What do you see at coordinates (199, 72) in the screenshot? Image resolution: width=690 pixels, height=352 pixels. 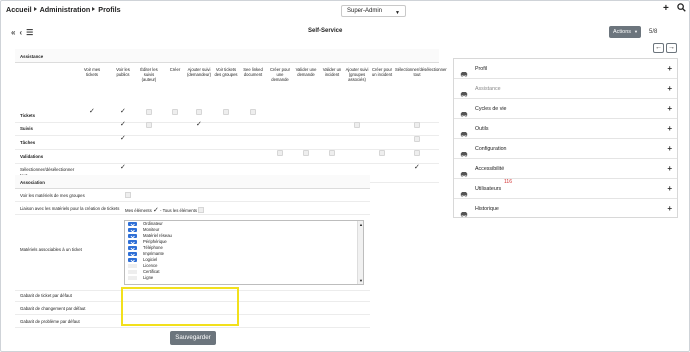 I see `rights-column-header: Ajouter suivi (demandeur)` at bounding box center [199, 72].